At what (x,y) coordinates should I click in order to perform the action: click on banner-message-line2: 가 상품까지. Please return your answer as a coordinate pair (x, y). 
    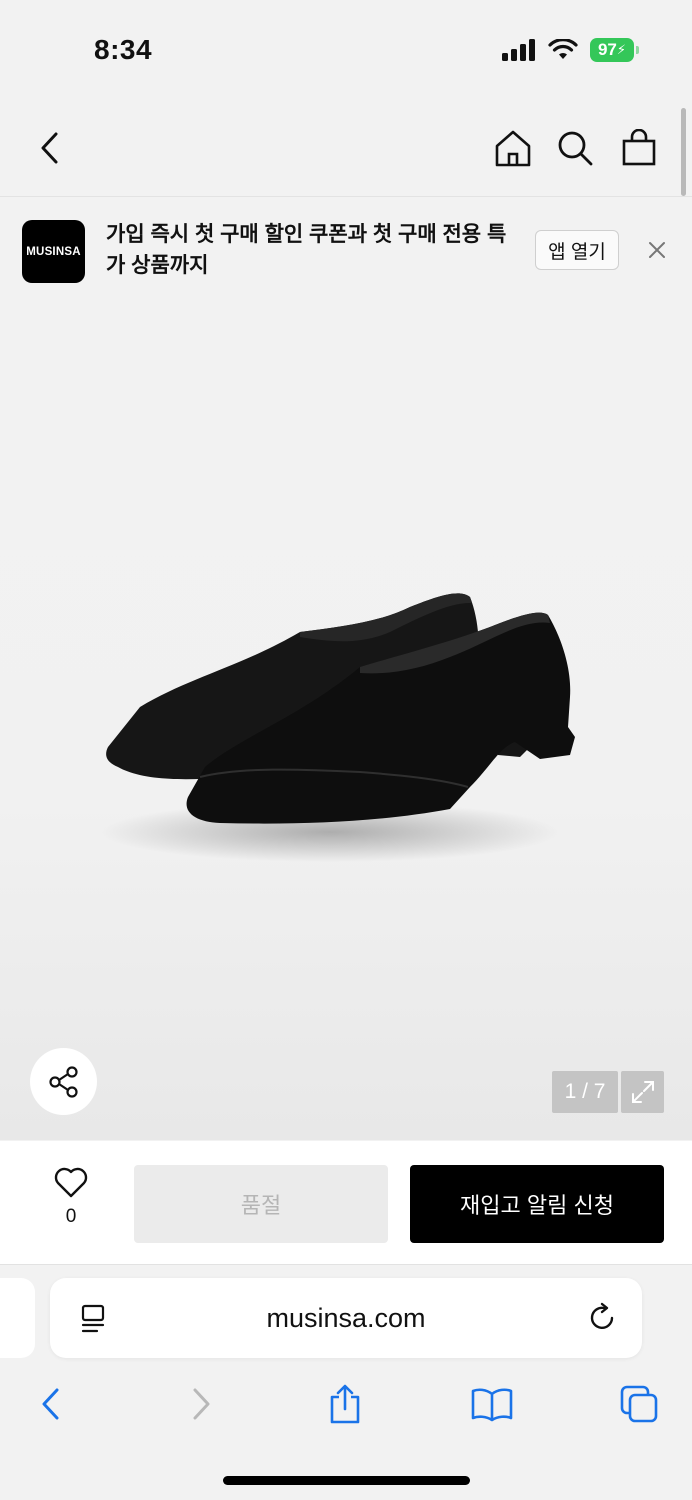
    Looking at the image, I should click on (157, 265).